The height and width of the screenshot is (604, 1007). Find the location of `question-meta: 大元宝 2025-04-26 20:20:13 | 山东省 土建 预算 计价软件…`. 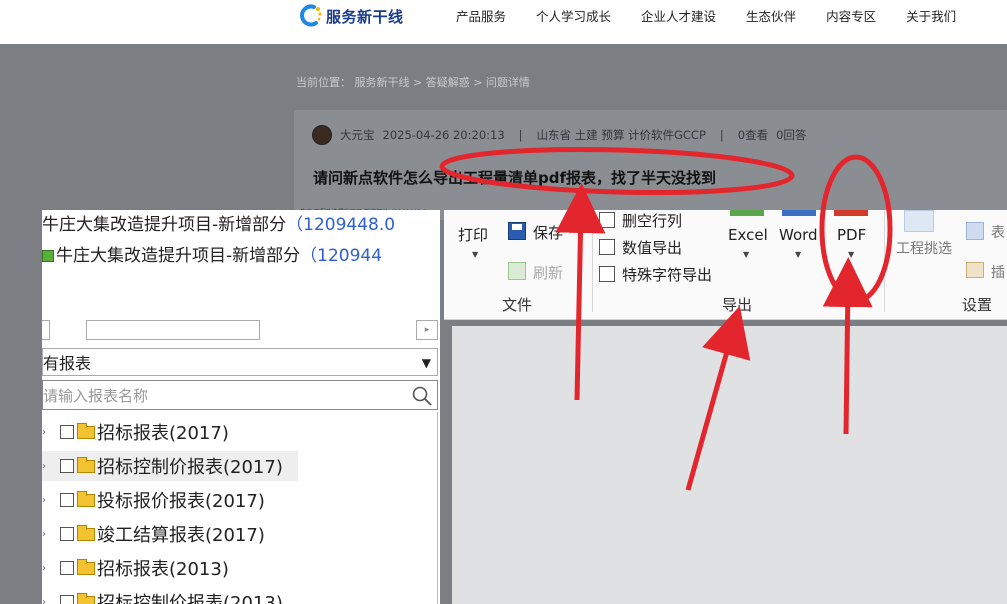

question-meta: 大元宝 2025-04-26 20:20:13 | 山东省 土建 预算 计价软件… is located at coordinates (559, 135).